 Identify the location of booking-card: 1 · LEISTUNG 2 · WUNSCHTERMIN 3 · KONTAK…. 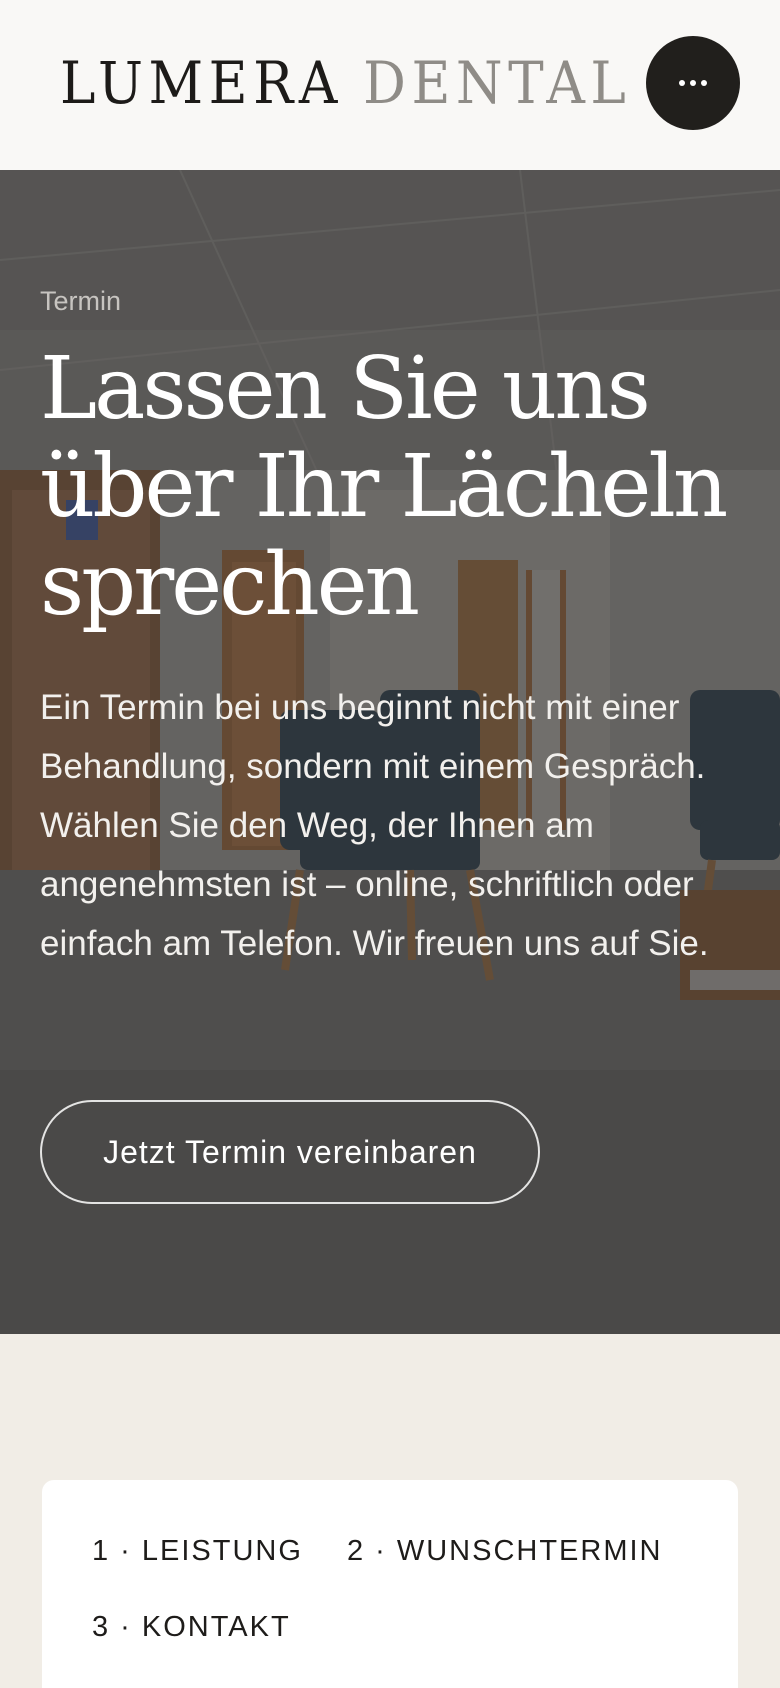
(390, 1584).